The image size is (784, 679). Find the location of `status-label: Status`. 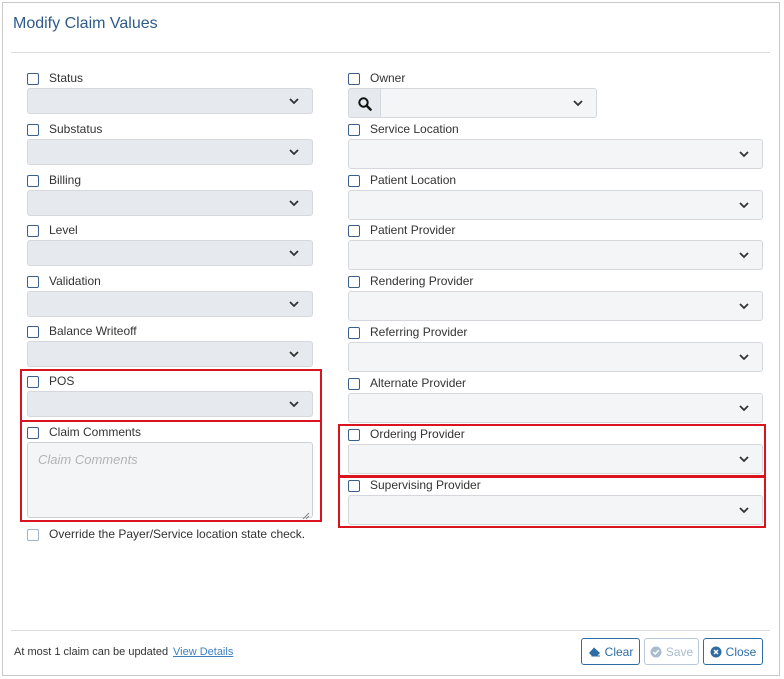

status-label: Status is located at coordinates (66, 78).